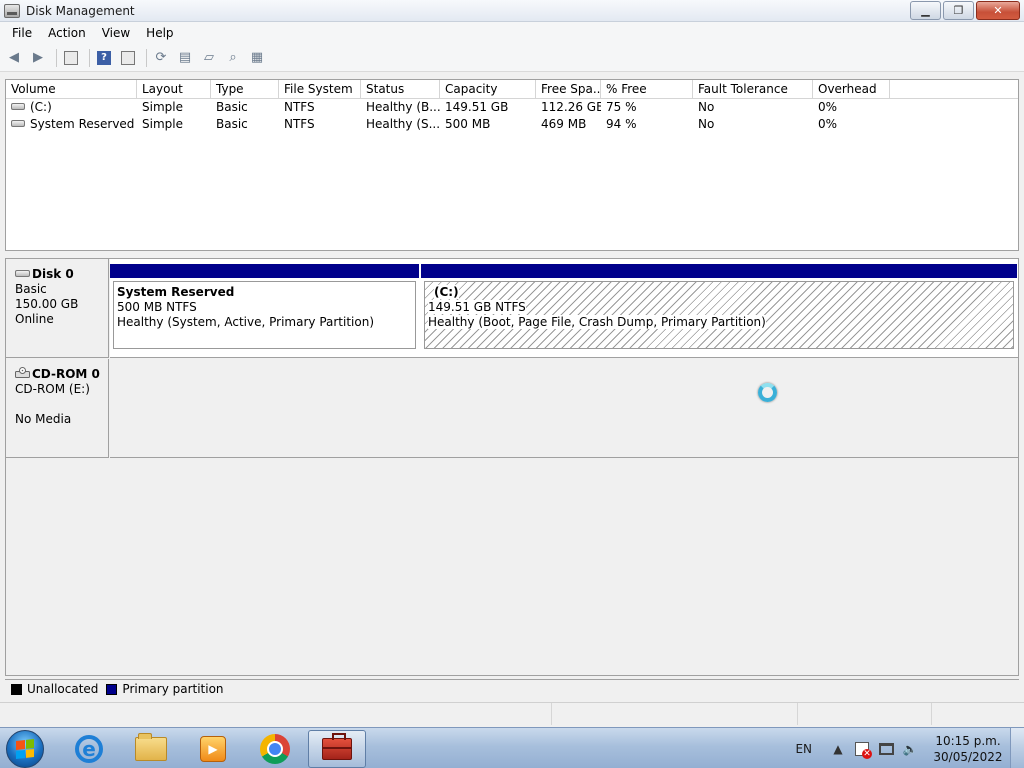 Image resolution: width=1024 pixels, height=768 pixels. Describe the element at coordinates (232, 124) in the screenshot. I see `type-cell: Basic` at that location.